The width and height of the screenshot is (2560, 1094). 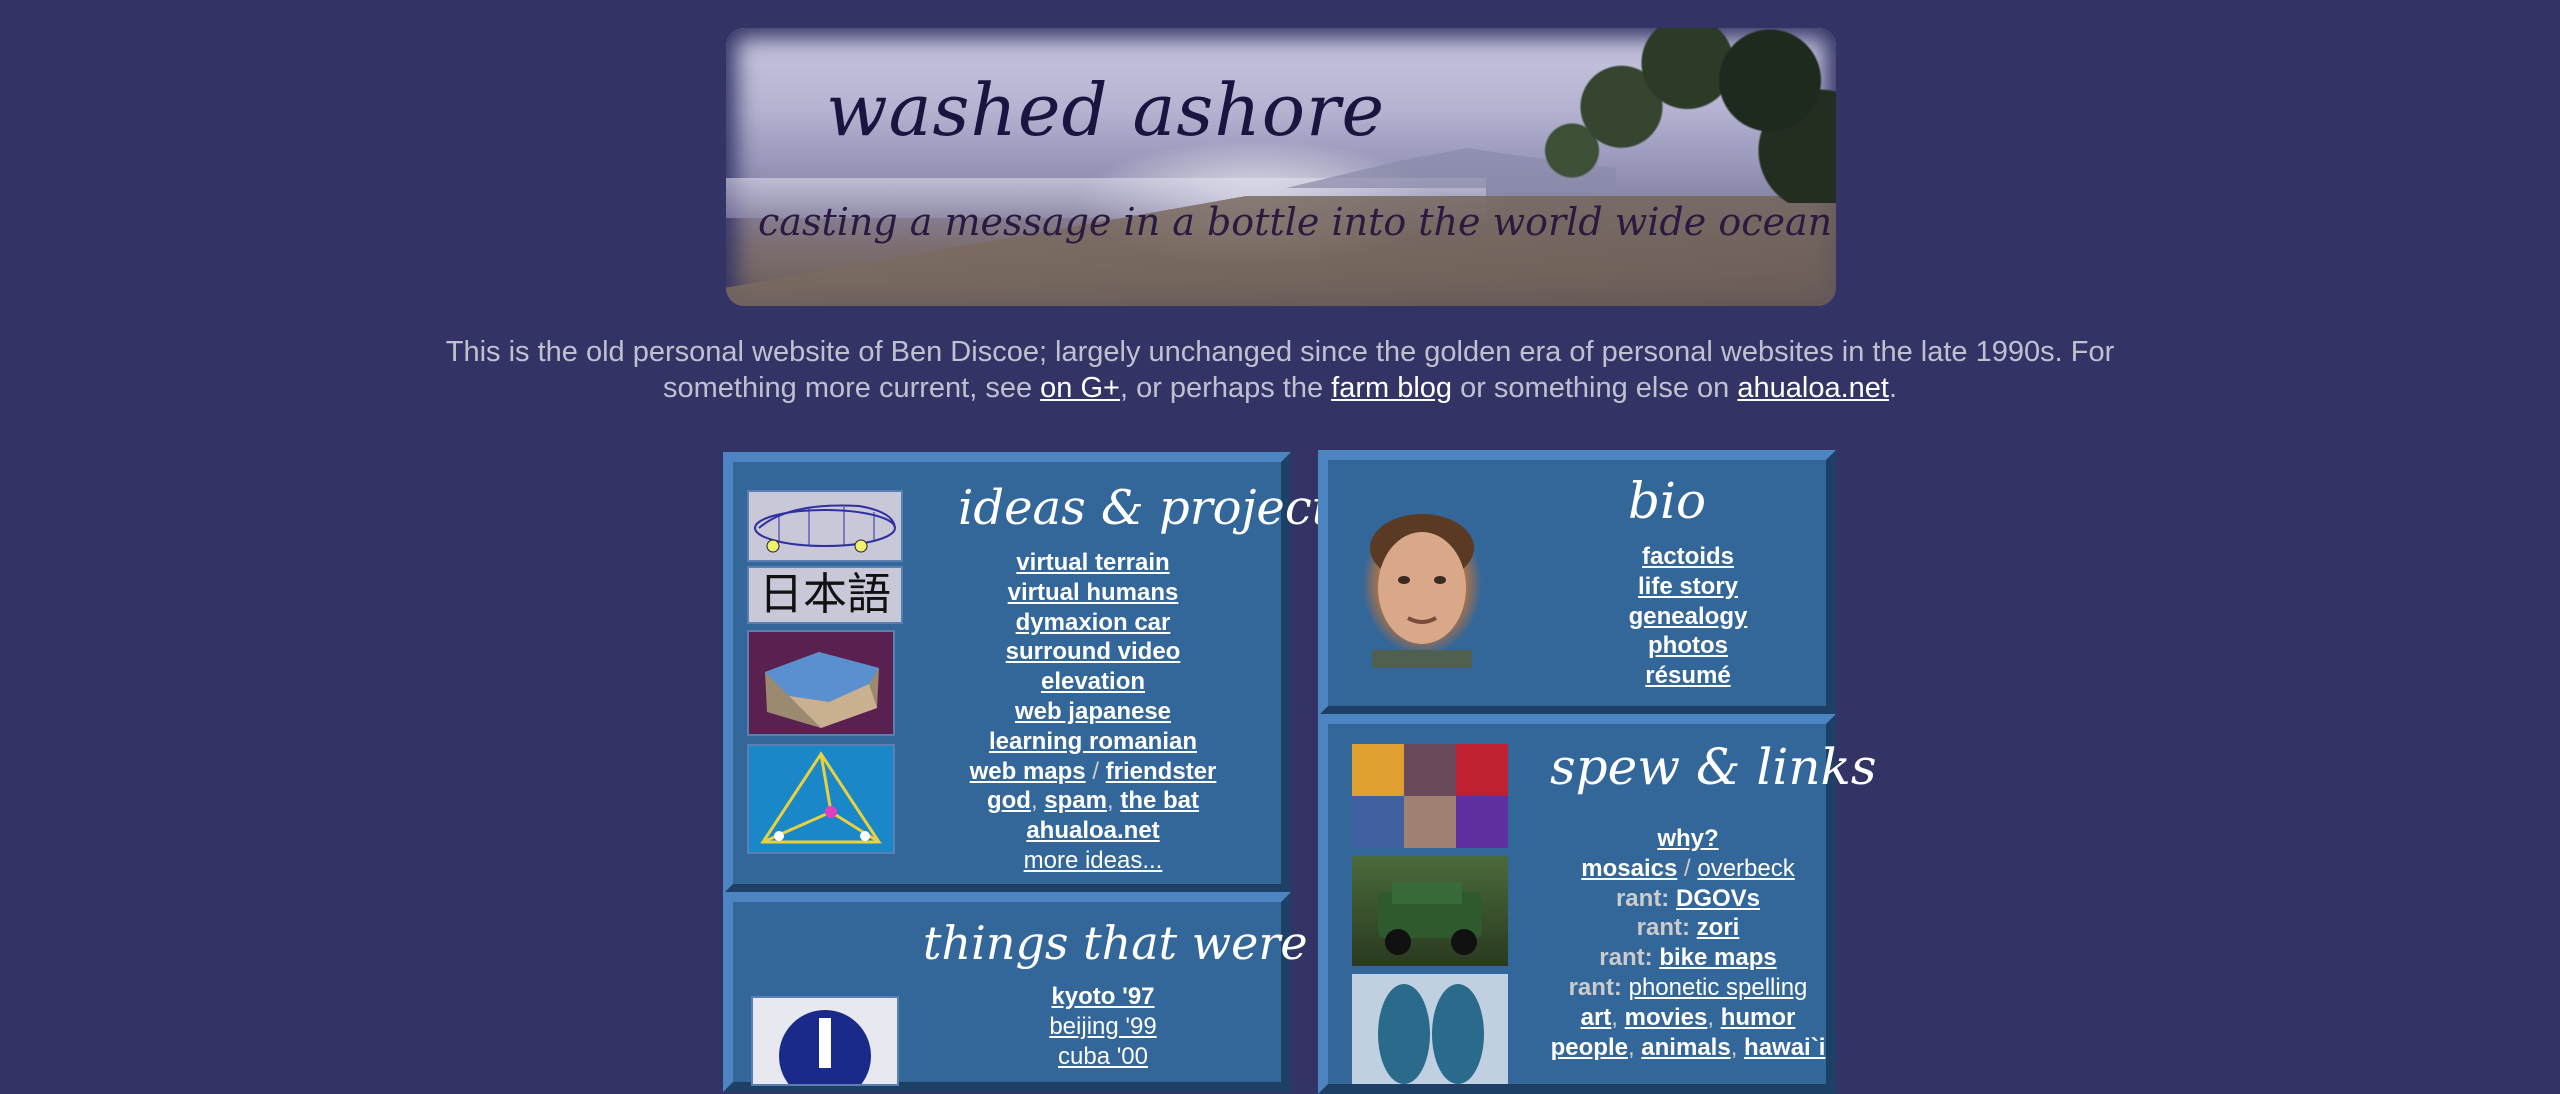 What do you see at coordinates (1106, 110) in the screenshot?
I see `banner-title: washed ashore` at bounding box center [1106, 110].